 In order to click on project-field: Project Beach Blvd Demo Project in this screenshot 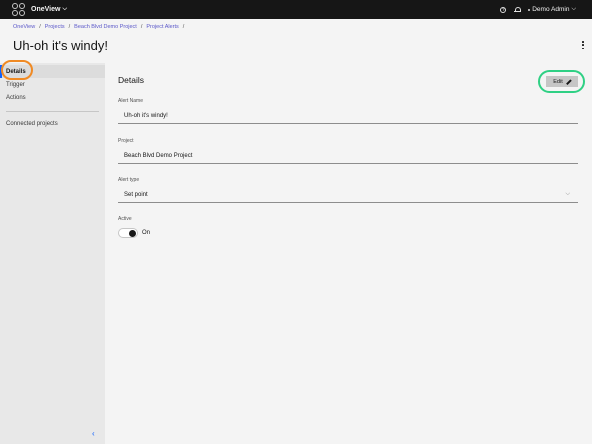, I will do `click(348, 151)`.